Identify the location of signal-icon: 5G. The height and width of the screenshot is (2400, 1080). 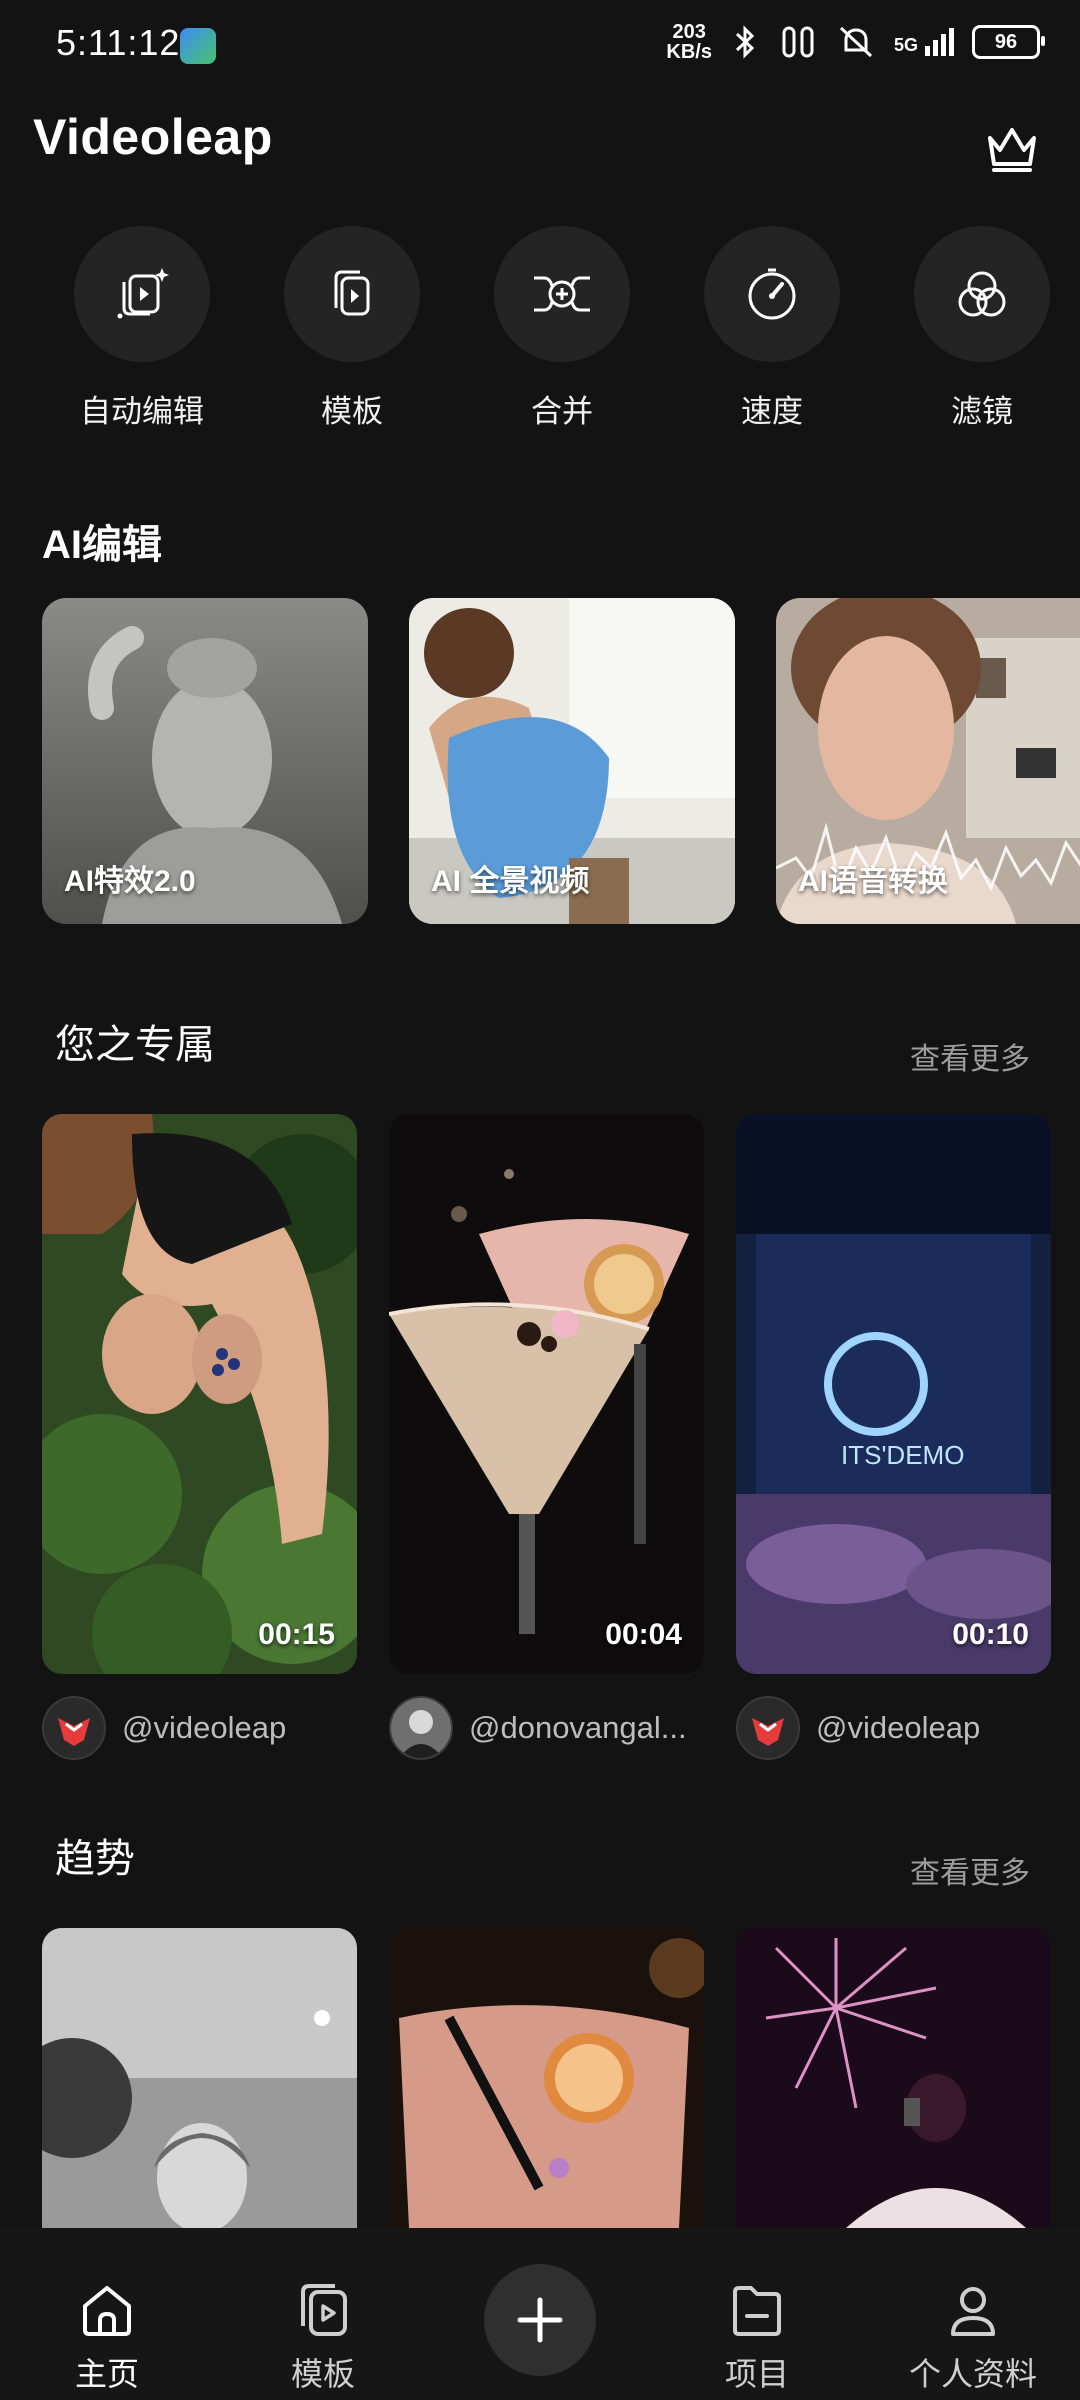
(924, 42).